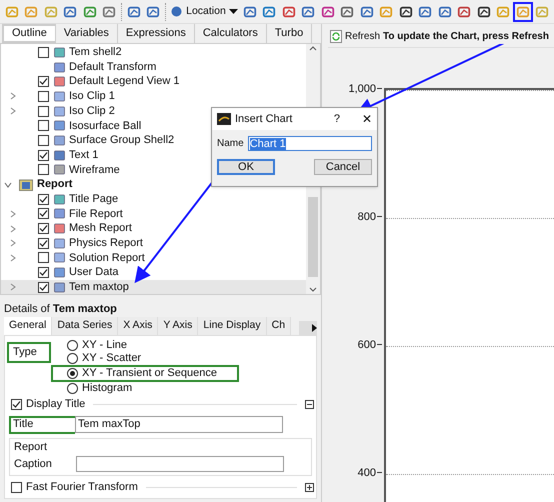 This screenshot has width=554, height=502. Describe the element at coordinates (92, 111) in the screenshot. I see `tree-item-label: Iso Clip 2` at that location.